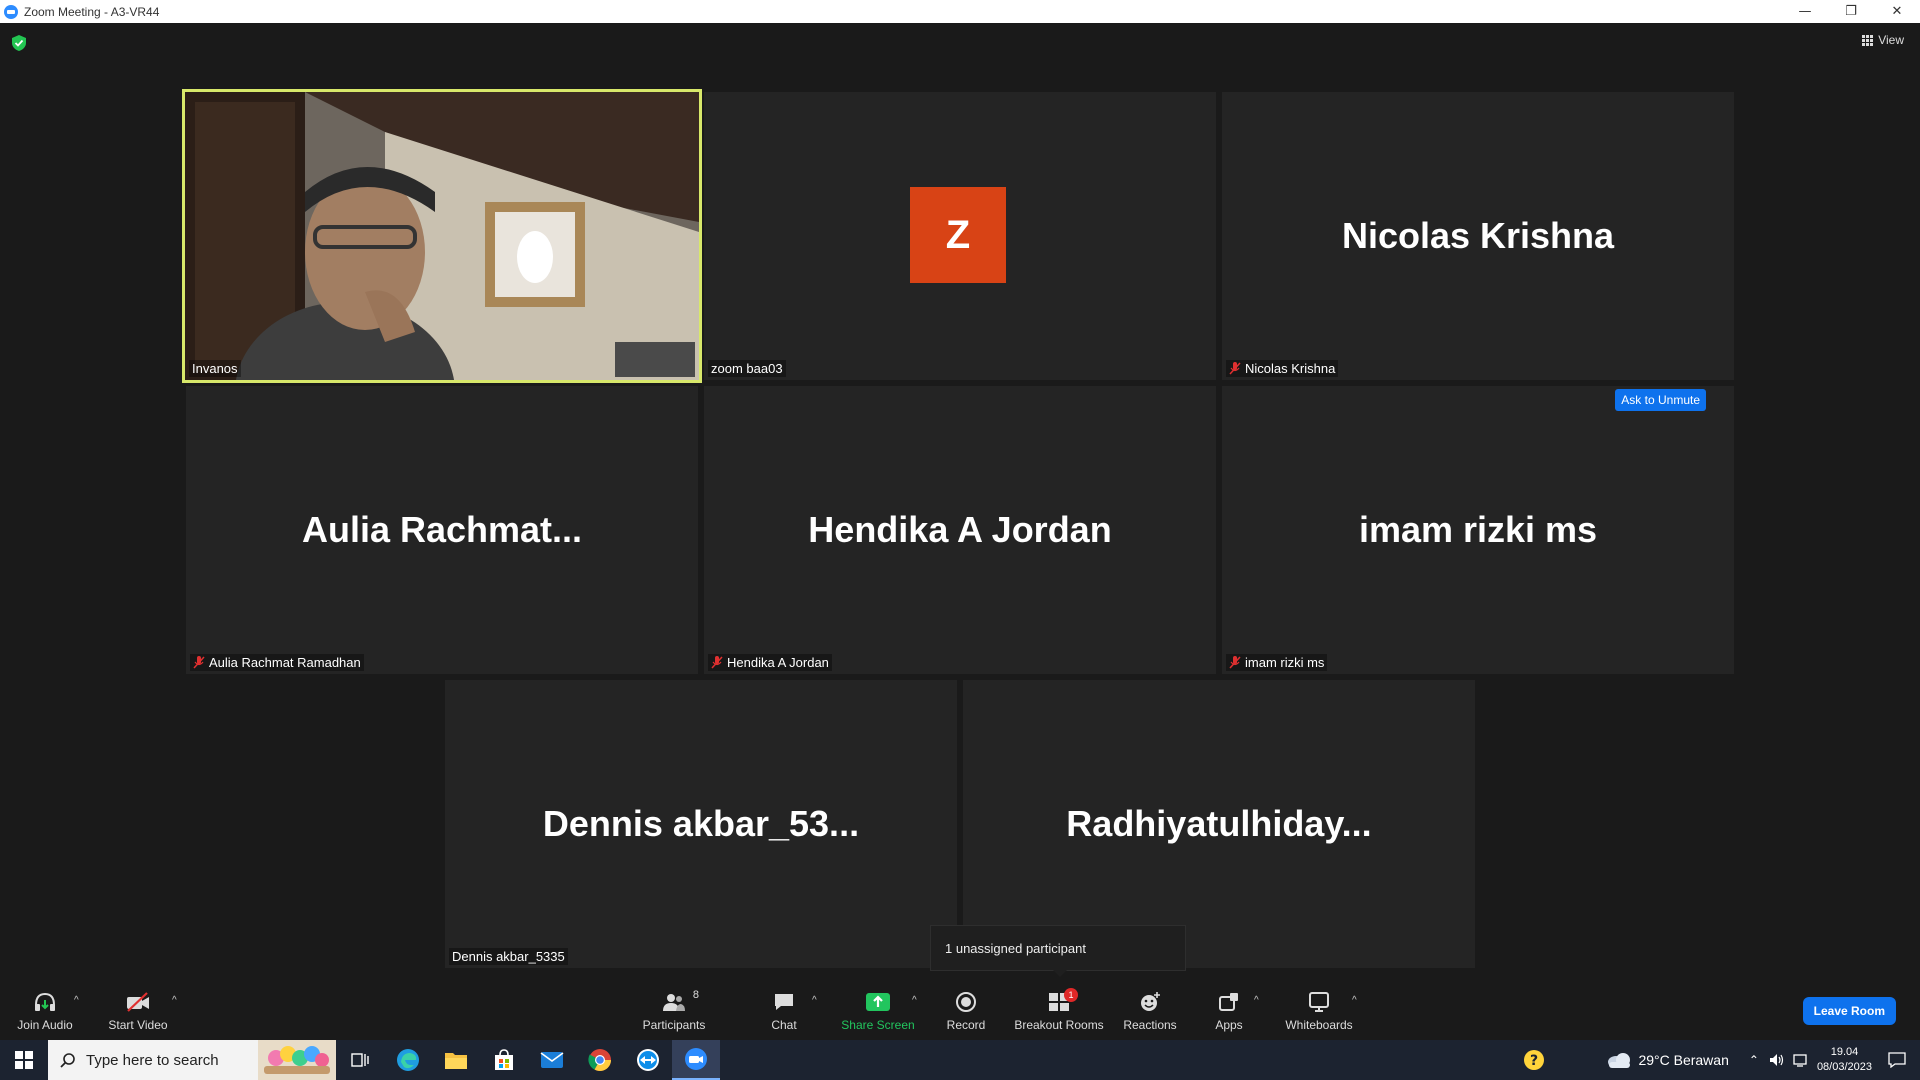 The width and height of the screenshot is (1920, 1080). Describe the element at coordinates (878, 1002) in the screenshot. I see `share-screen-icon` at that location.